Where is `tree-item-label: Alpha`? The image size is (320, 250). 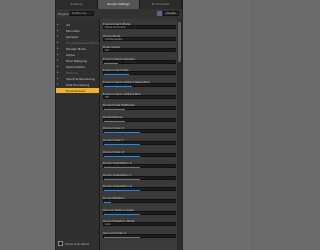 tree-item-label: Alpha is located at coordinates (70, 54).